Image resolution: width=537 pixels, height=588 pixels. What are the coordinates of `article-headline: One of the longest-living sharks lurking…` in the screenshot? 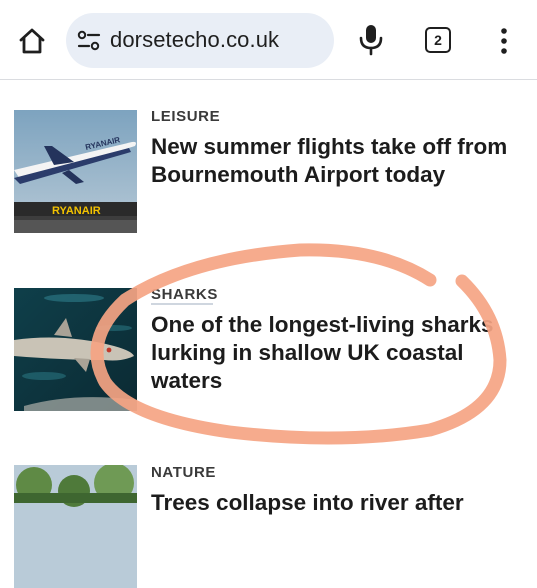 It's located at (338, 353).